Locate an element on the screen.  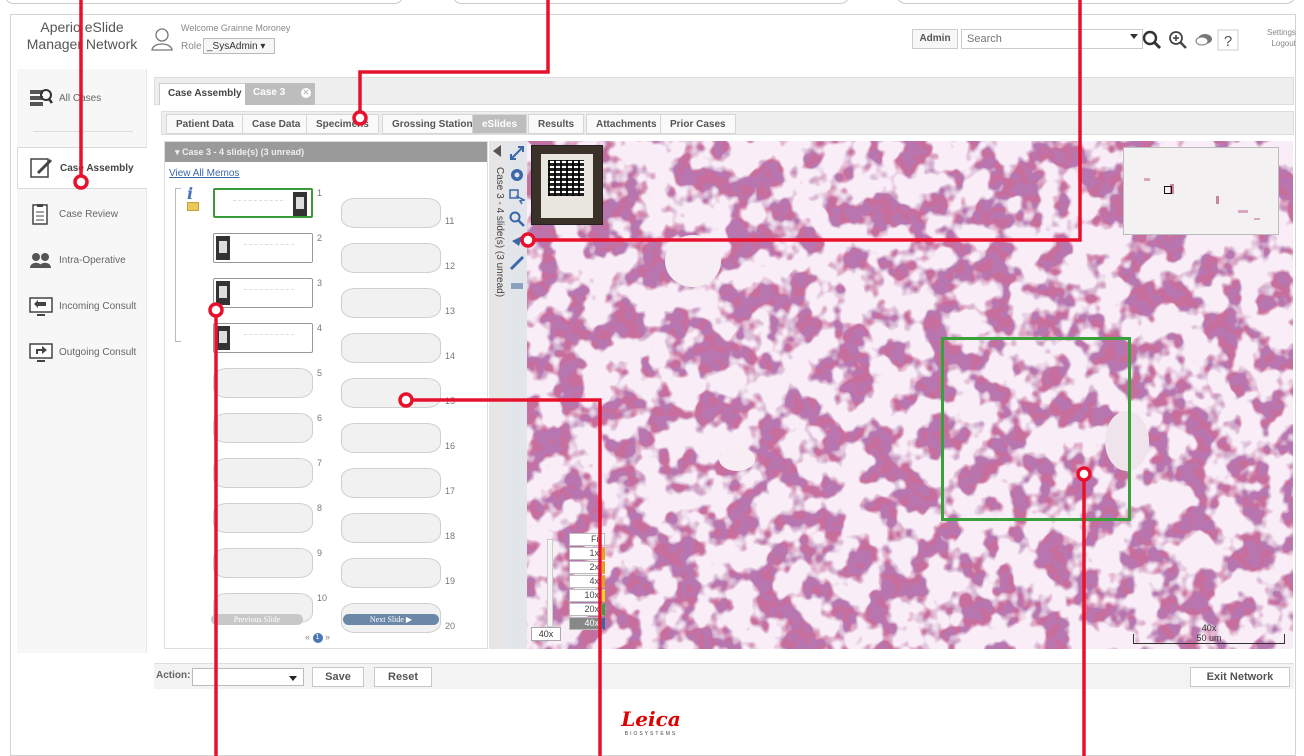
tab-case-3: Case 3 ✕ is located at coordinates (280, 94).